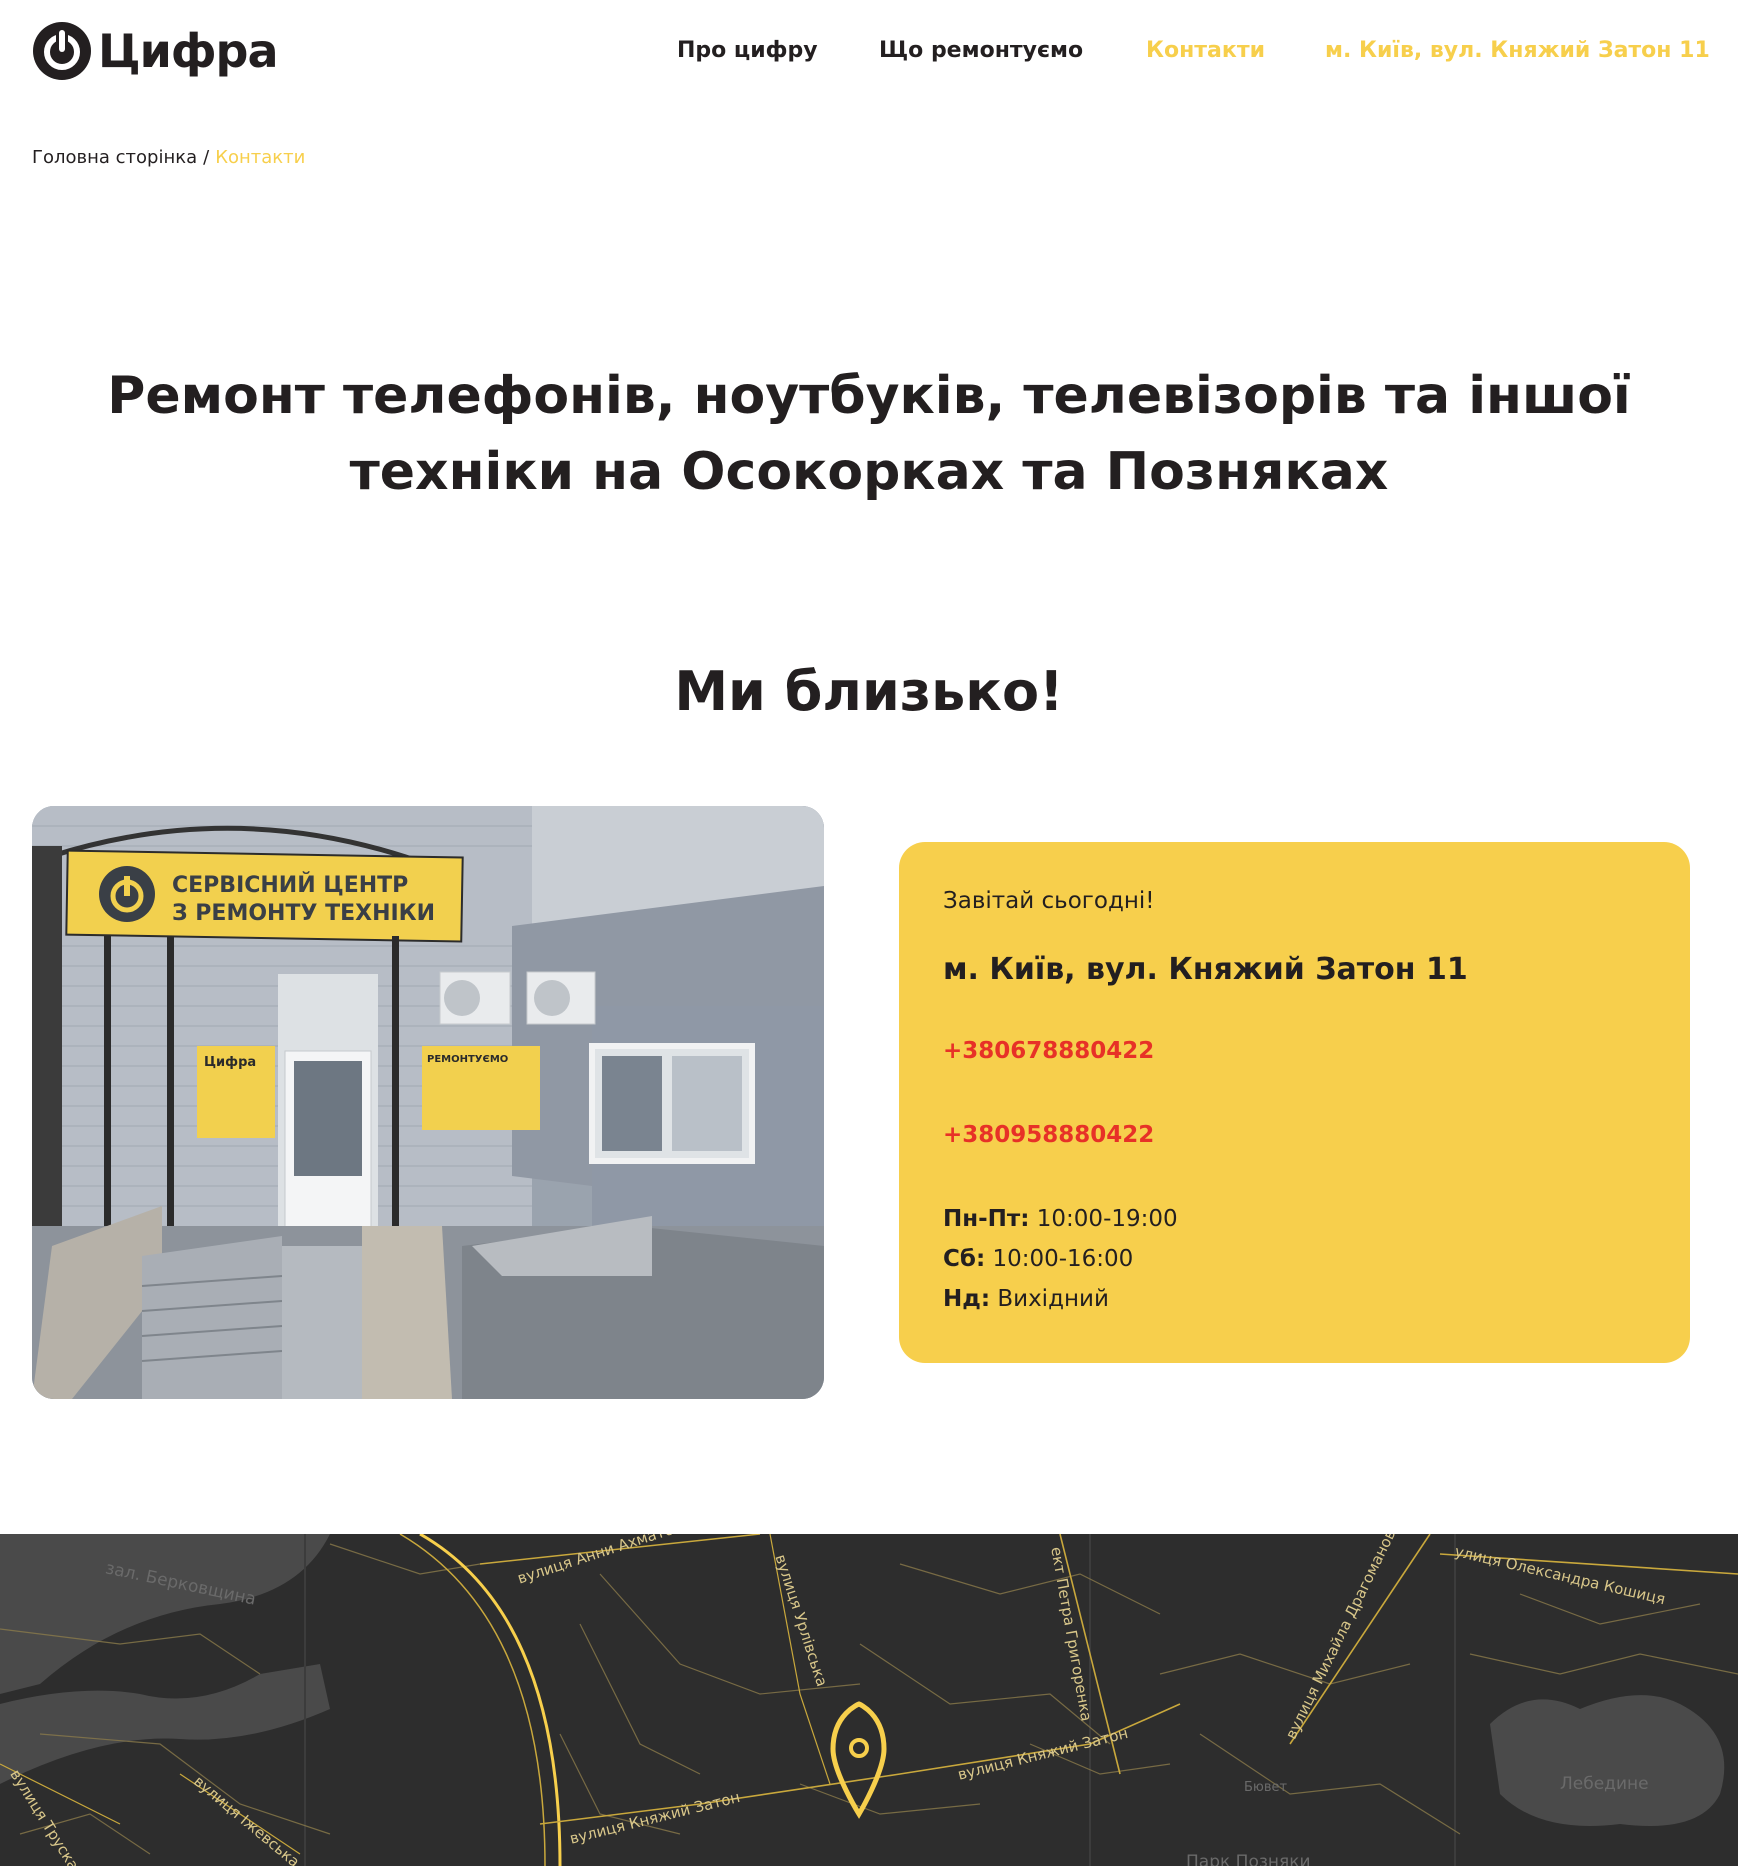  I want to click on breadcrumb-current: Контакти, so click(260, 157).